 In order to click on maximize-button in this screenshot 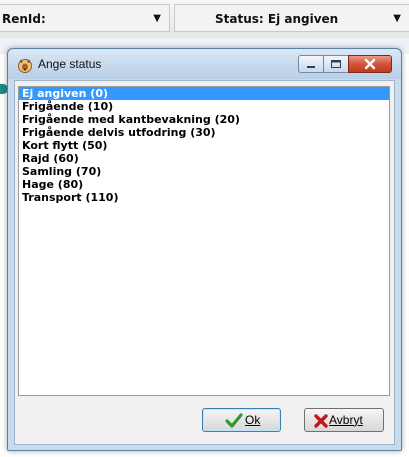, I will do `click(336, 64)`.